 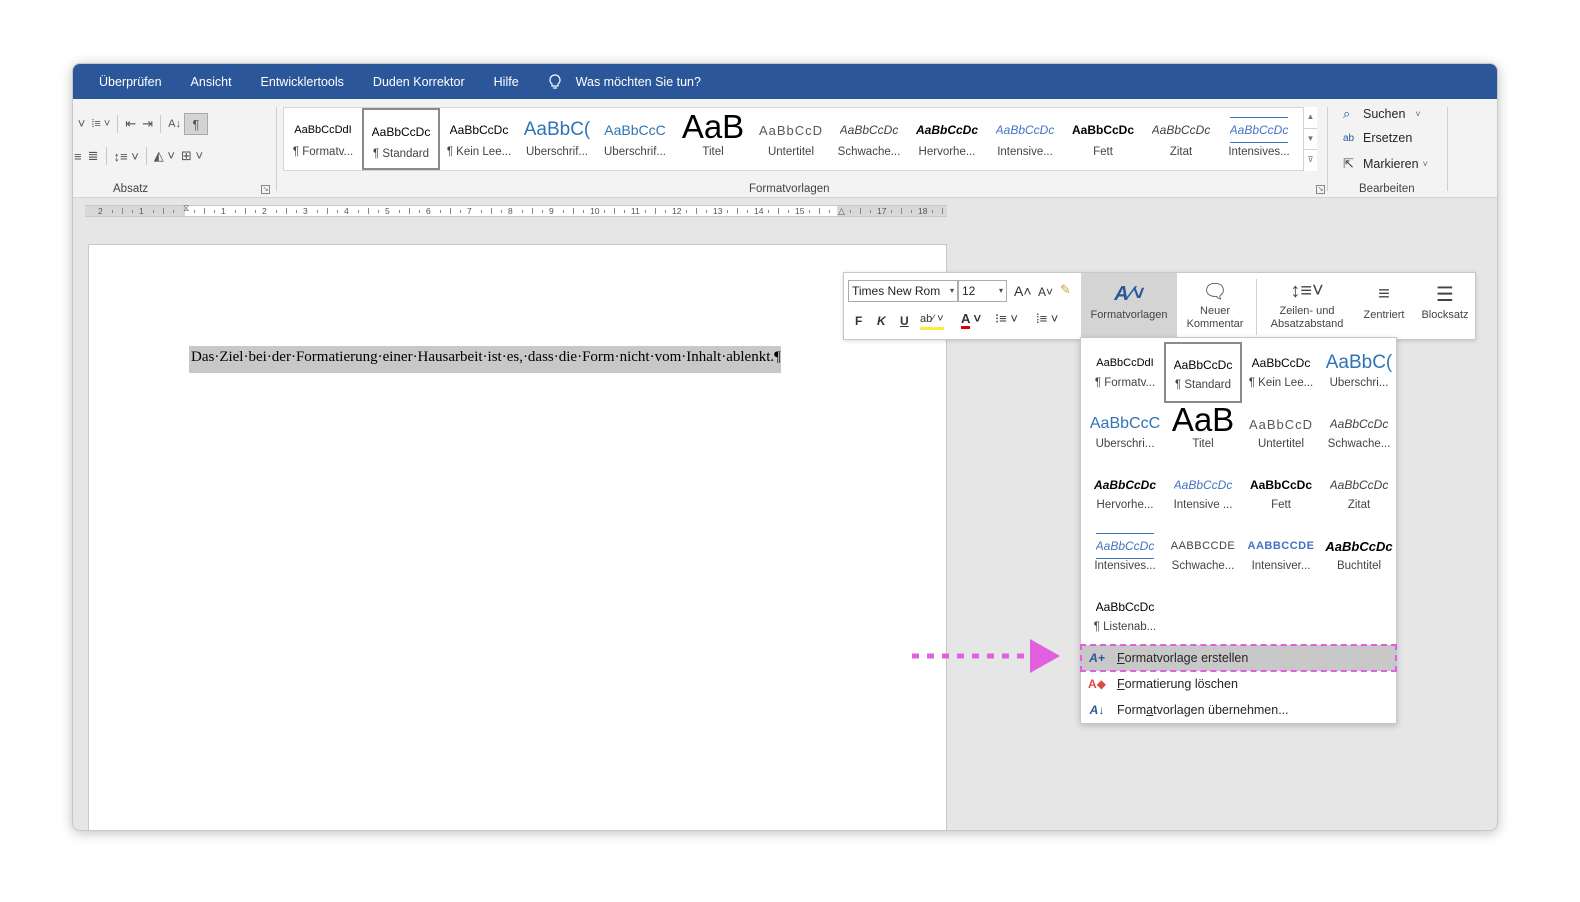 I want to click on neuer-kommentar-button: 🗨 Neuer Kommentar, so click(x=1215, y=306).